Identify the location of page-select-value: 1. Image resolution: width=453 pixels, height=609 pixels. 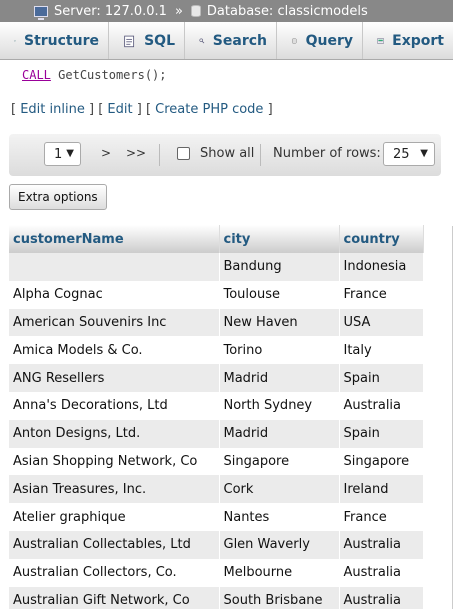
(58, 154).